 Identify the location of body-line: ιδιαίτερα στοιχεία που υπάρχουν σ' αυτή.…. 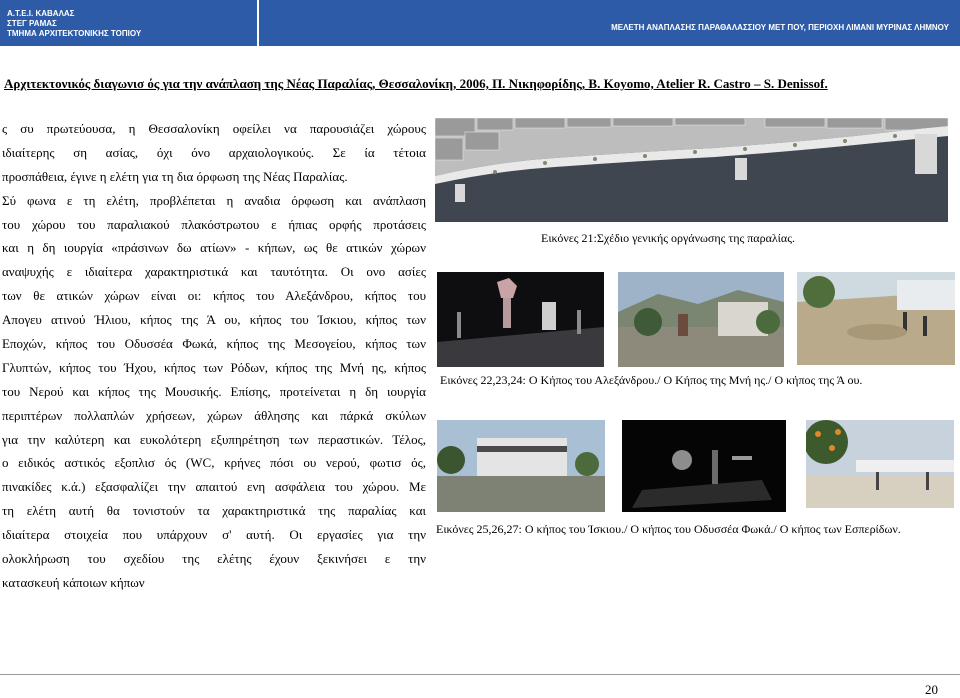
(214, 535).